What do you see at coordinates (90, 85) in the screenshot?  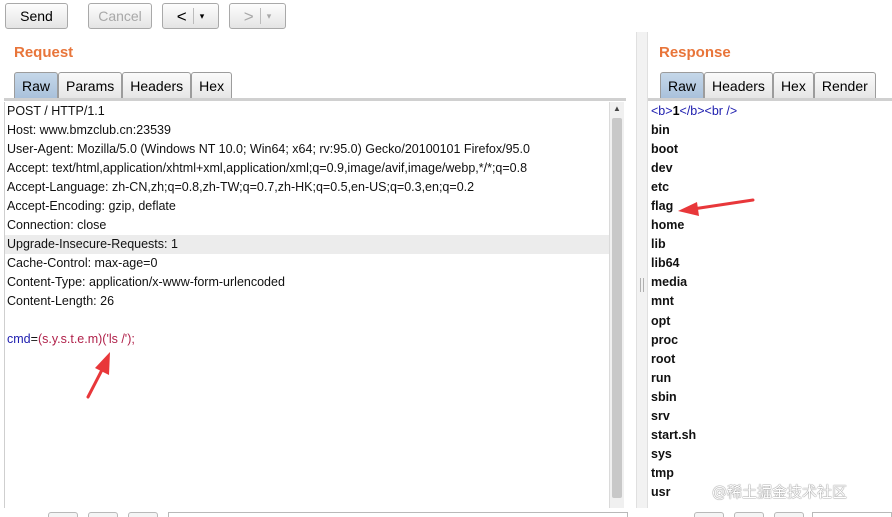 I see `tab-params: Params` at bounding box center [90, 85].